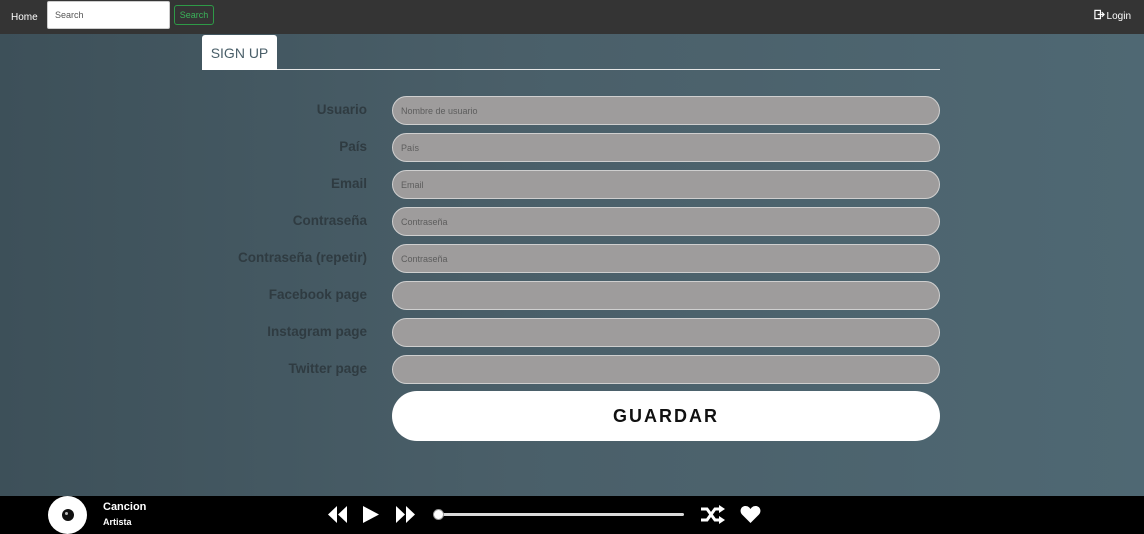  Describe the element at coordinates (371, 514) in the screenshot. I see `play-icon` at that location.